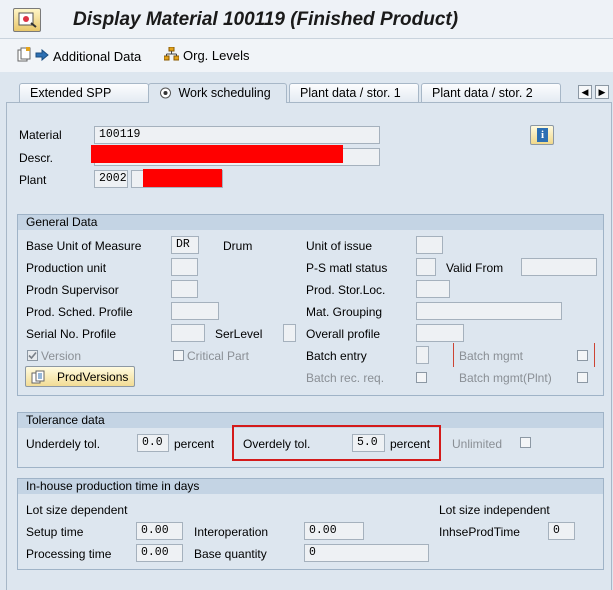  What do you see at coordinates (84, 246) in the screenshot?
I see `base-uom-label: Base Unit of Measure` at bounding box center [84, 246].